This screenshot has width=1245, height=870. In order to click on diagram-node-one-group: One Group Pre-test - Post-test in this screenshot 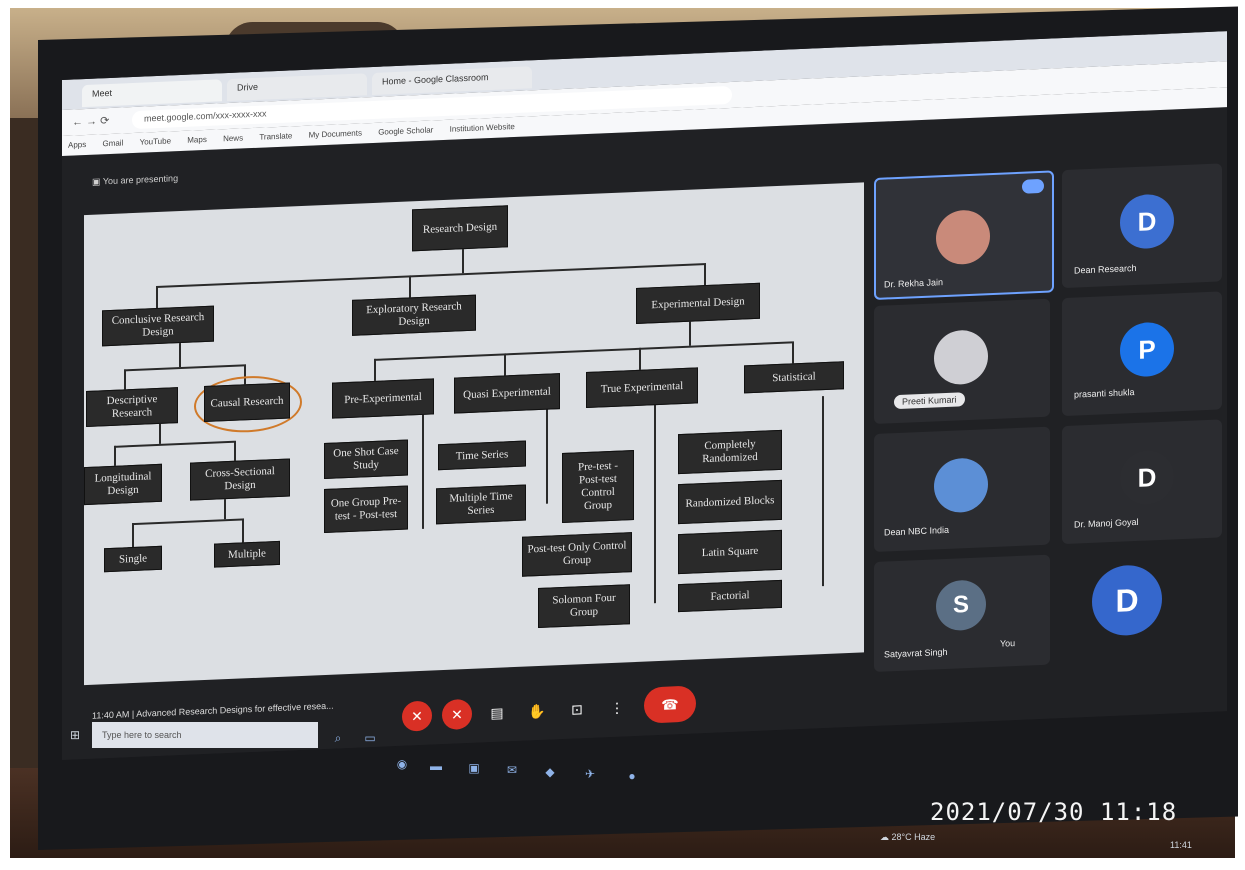, I will do `click(366, 509)`.